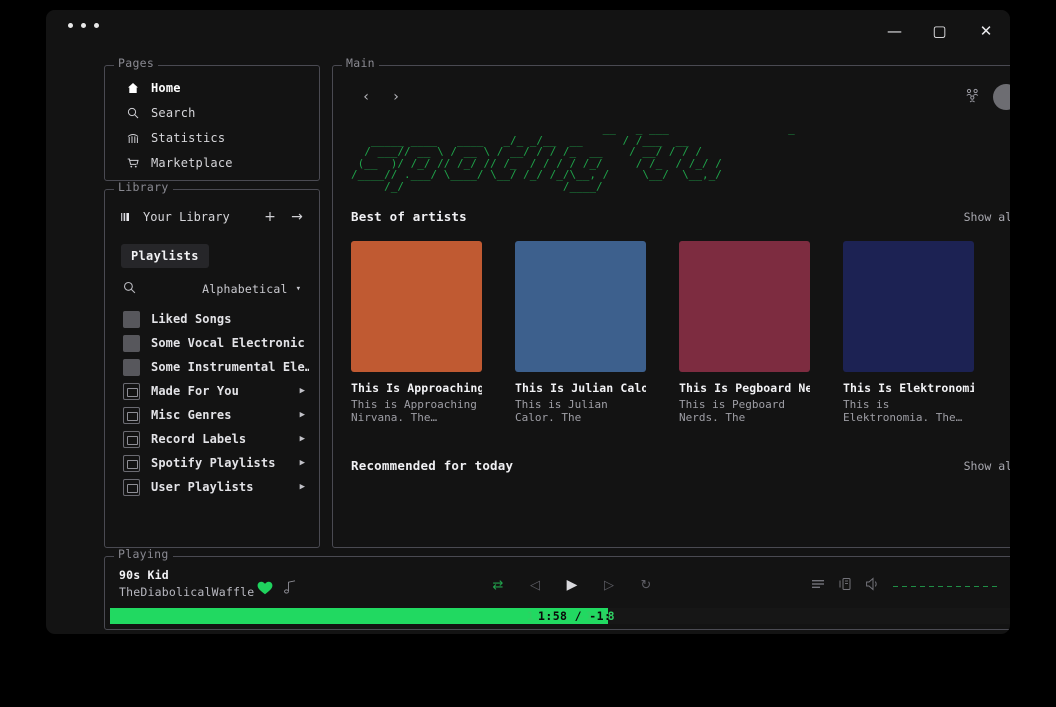 The image size is (1056, 707). What do you see at coordinates (646, 585) in the screenshot?
I see `repeat-button: ↻` at bounding box center [646, 585].